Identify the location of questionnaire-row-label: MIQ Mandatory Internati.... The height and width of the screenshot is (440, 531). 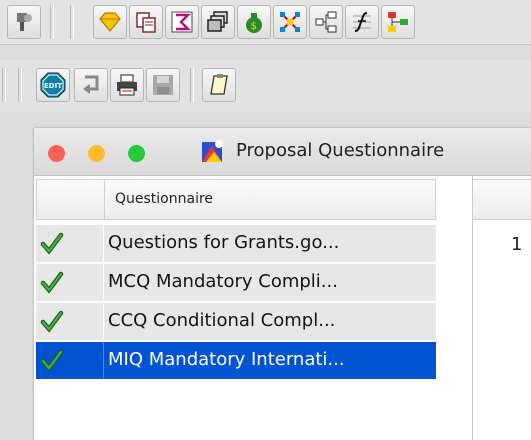
(226, 359).